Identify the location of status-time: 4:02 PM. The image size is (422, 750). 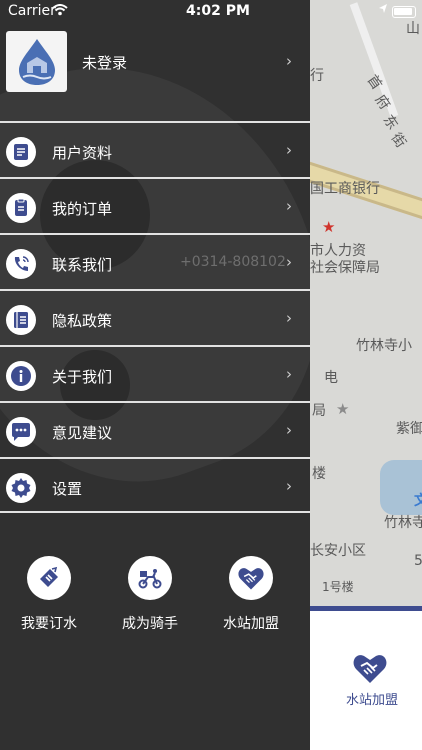
(218, 11).